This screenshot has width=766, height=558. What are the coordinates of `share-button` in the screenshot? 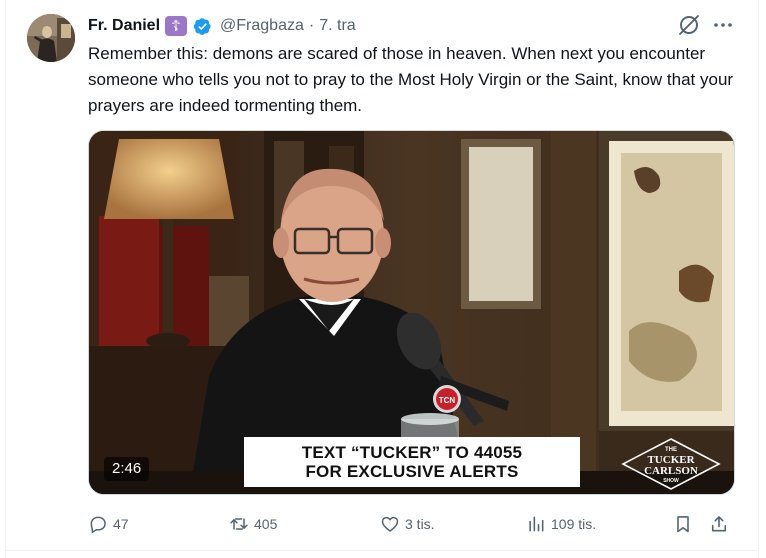 It's located at (719, 524).